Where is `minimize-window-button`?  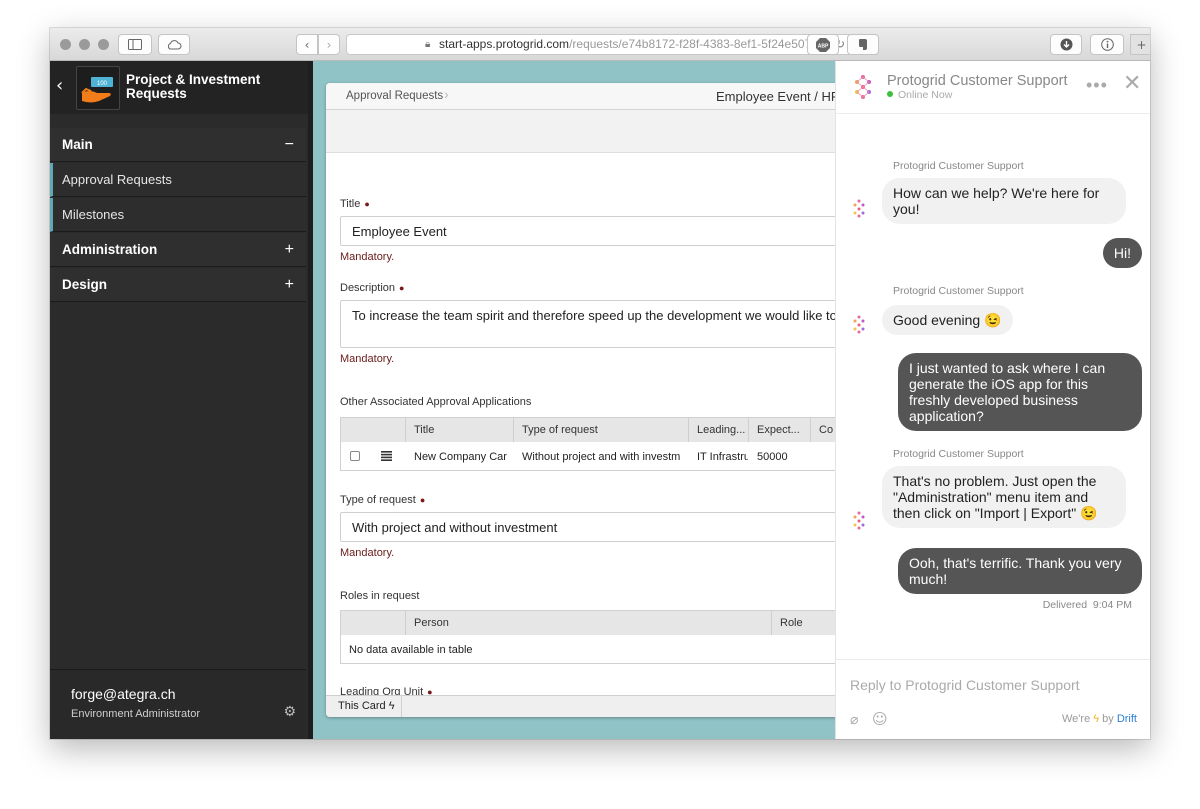
minimize-window-button is located at coordinates (84, 44).